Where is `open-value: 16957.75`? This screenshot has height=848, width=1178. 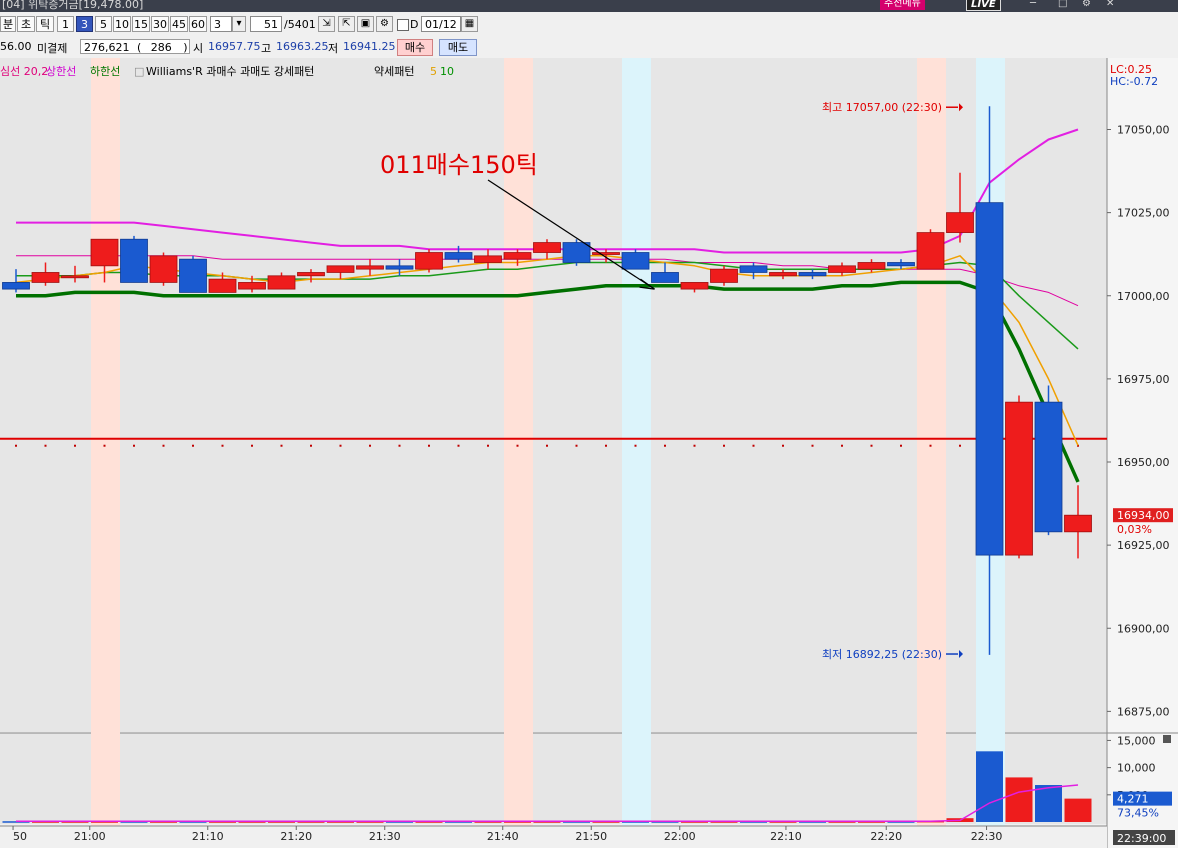 open-value: 16957.75 is located at coordinates (234, 46).